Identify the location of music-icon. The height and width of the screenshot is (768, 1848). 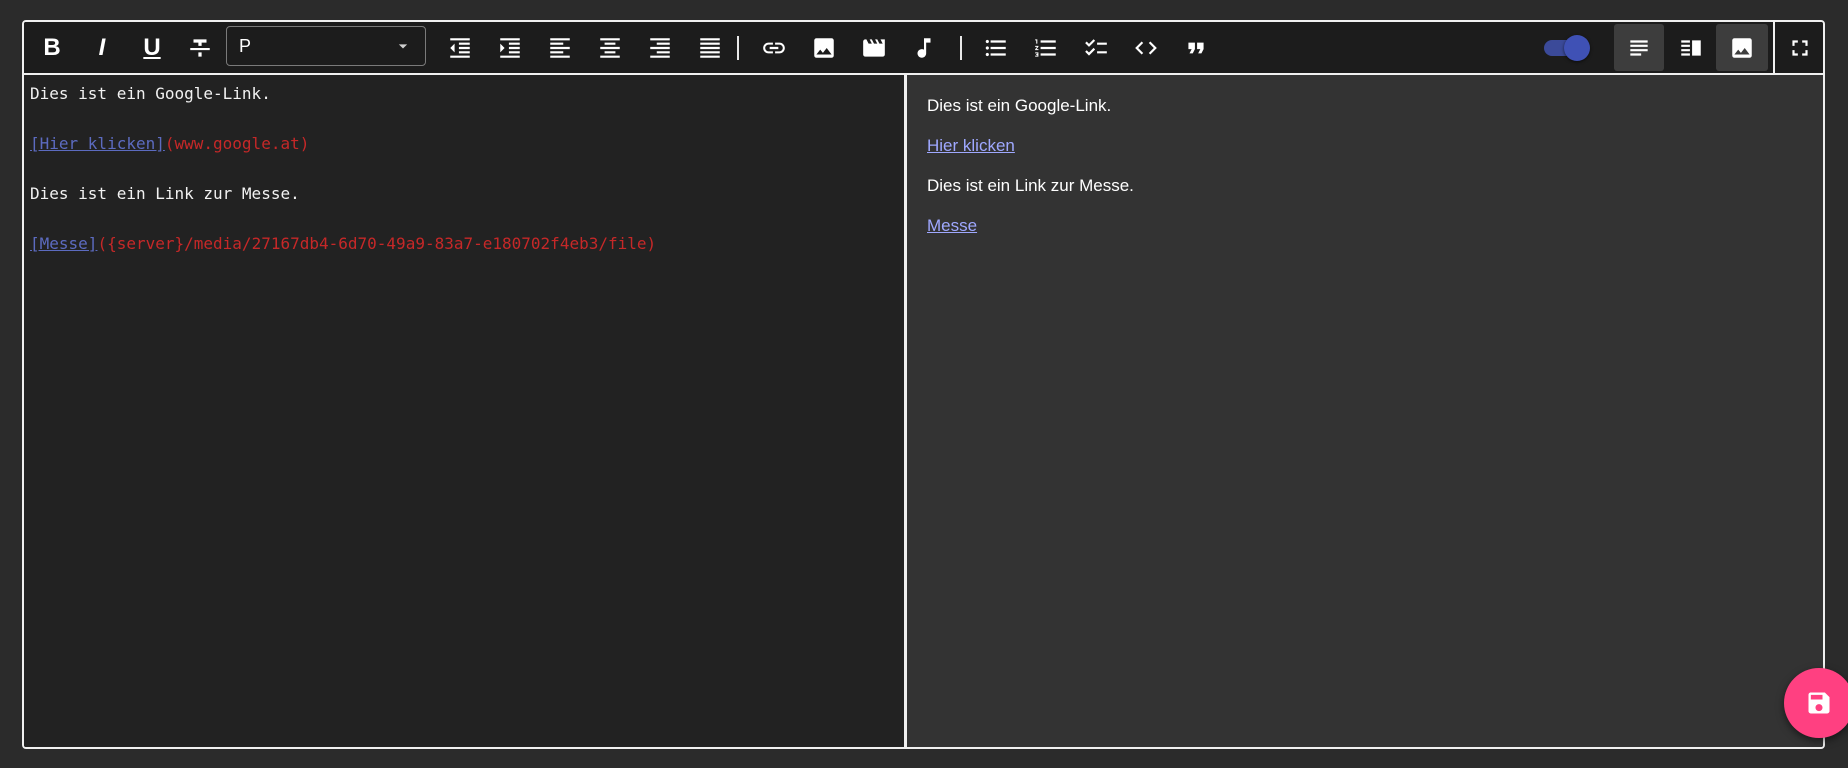
(924, 48).